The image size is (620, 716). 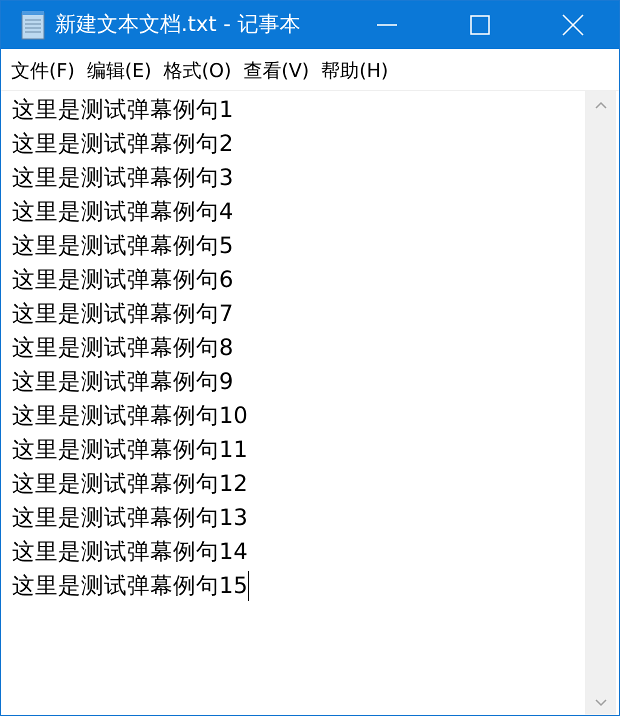 What do you see at coordinates (600, 403) in the screenshot?
I see `scrollbar` at bounding box center [600, 403].